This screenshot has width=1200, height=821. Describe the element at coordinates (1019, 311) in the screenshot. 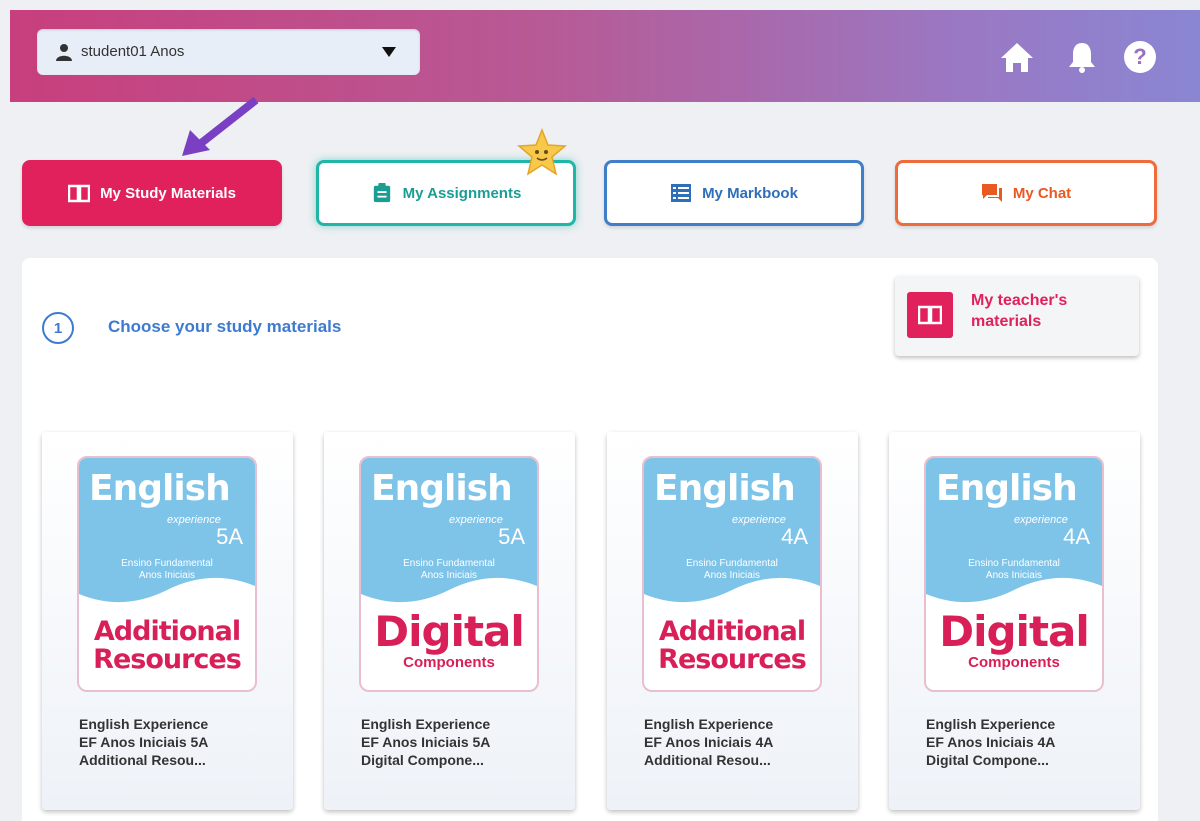

I see `my-teachers-materials-label: My teacher's materials` at that location.